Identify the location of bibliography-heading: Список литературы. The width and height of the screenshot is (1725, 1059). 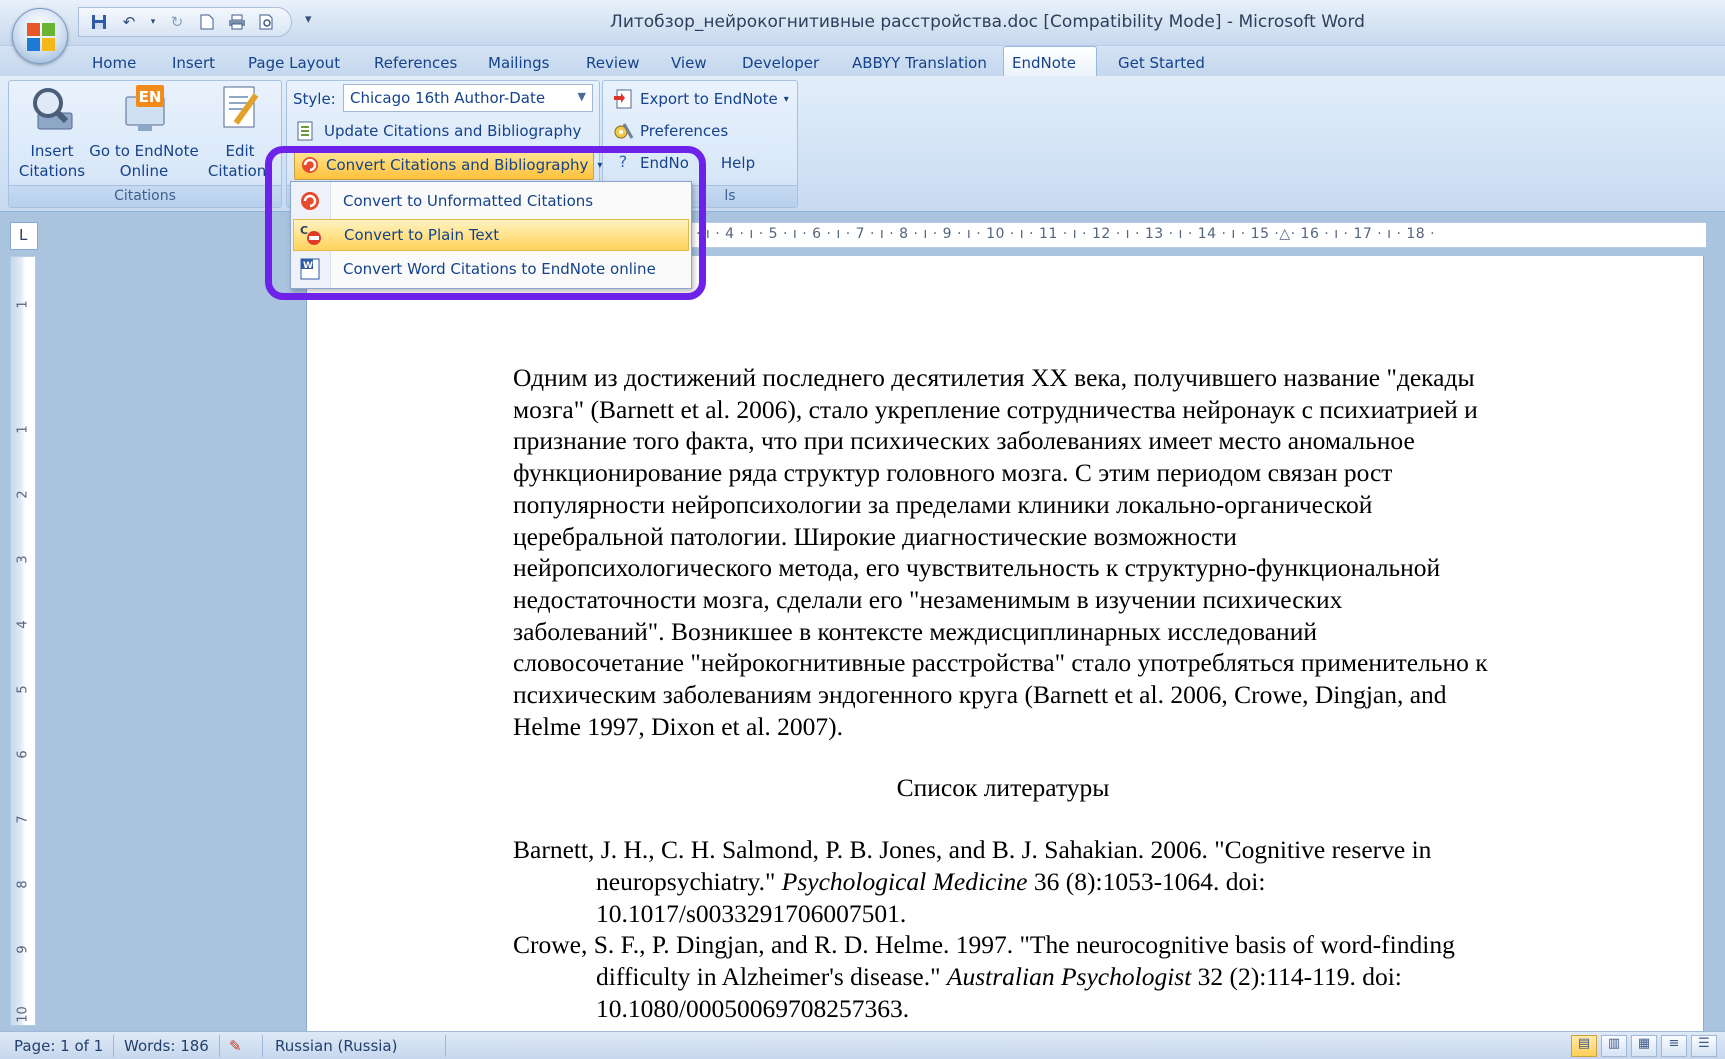
(1003, 788).